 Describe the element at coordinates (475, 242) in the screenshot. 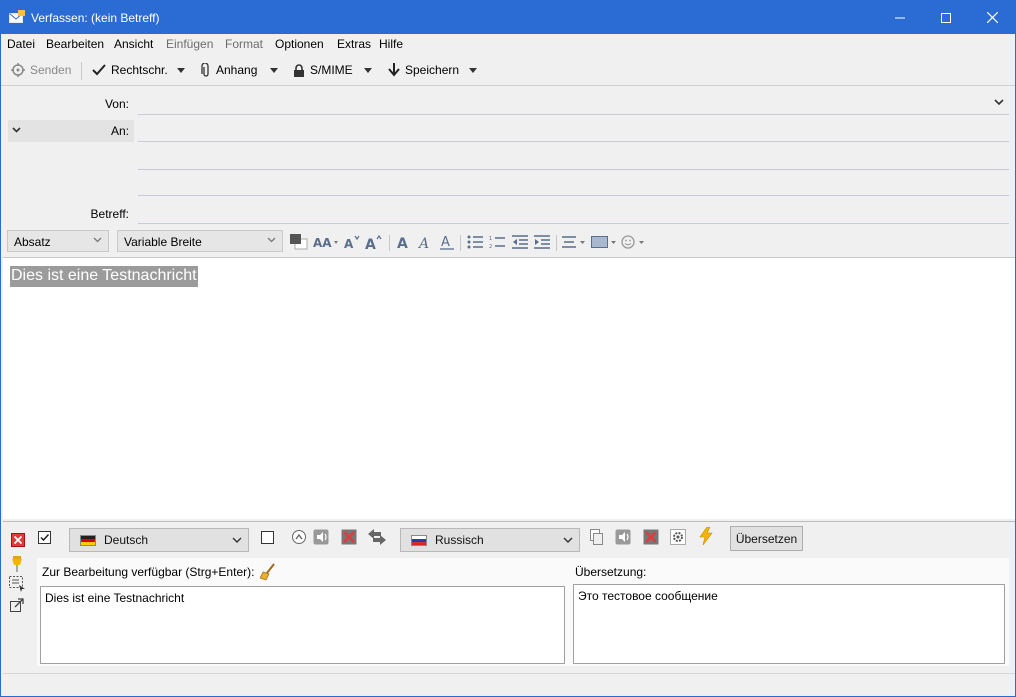

I see `bullet-list-button` at that location.